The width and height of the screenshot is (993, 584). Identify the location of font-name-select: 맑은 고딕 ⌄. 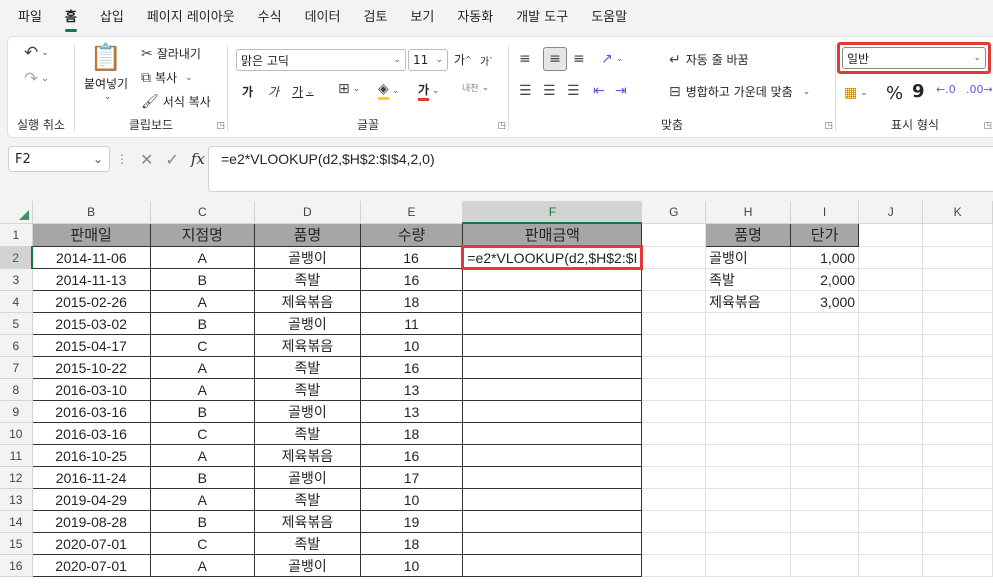
(321, 60).